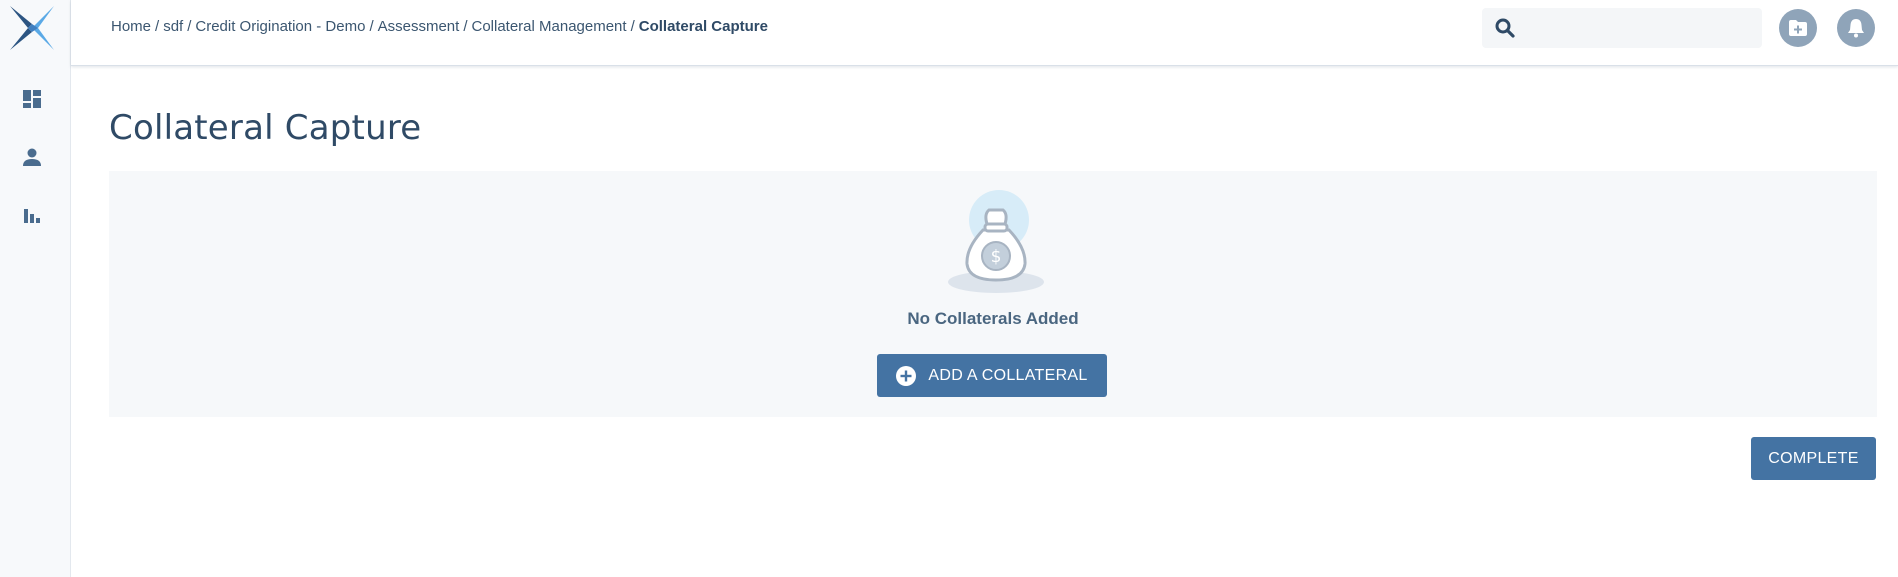  What do you see at coordinates (419, 26) in the screenshot?
I see `breadcrumb-assessment: Assessment` at bounding box center [419, 26].